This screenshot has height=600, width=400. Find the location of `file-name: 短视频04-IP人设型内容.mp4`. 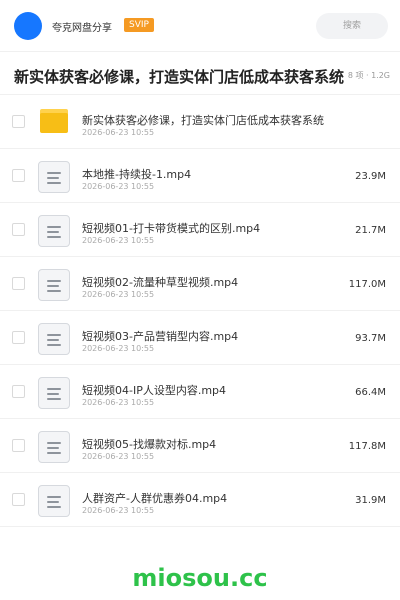

file-name: 短视频04-IP人设型内容.mp4 is located at coordinates (154, 390).